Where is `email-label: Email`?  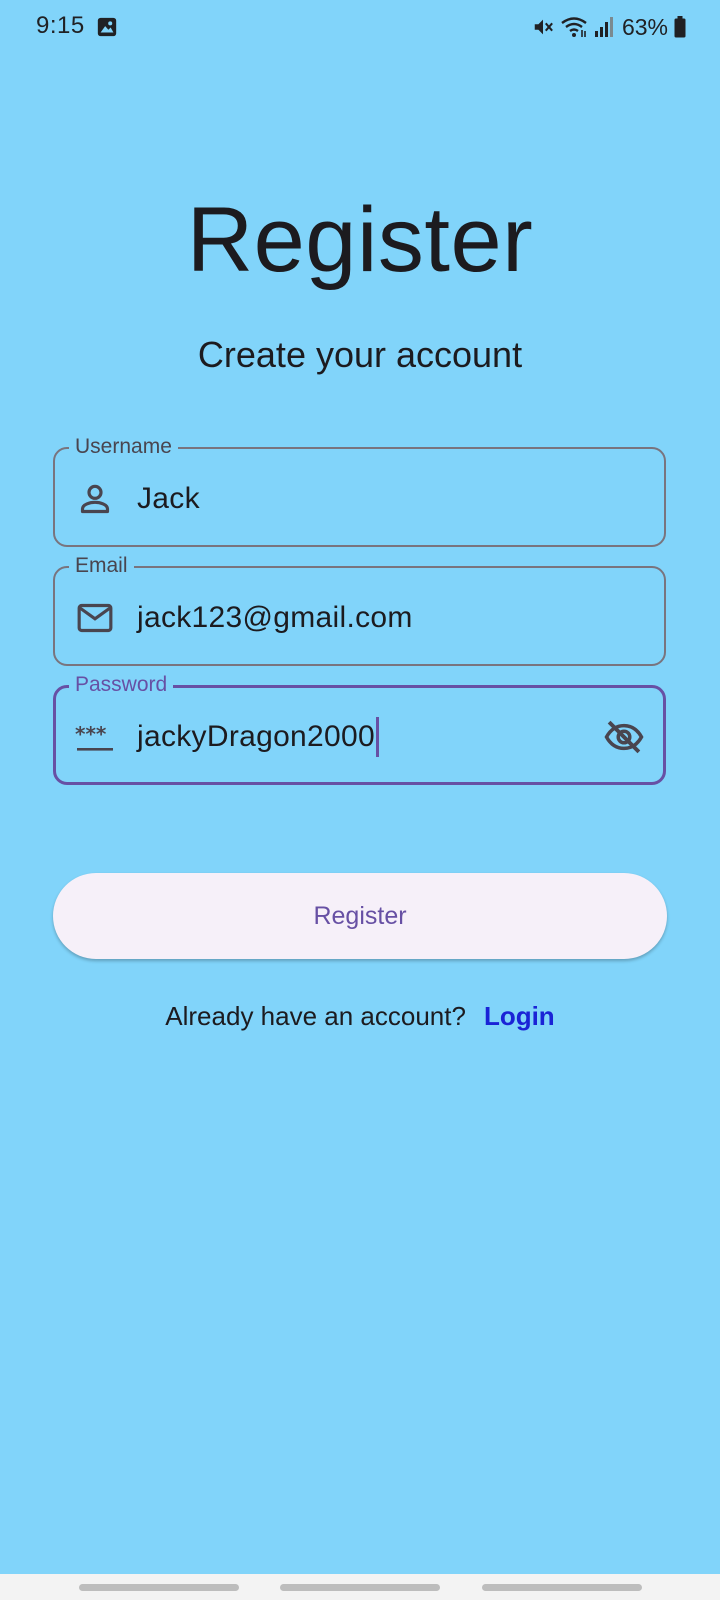
email-label: Email is located at coordinates (101, 566).